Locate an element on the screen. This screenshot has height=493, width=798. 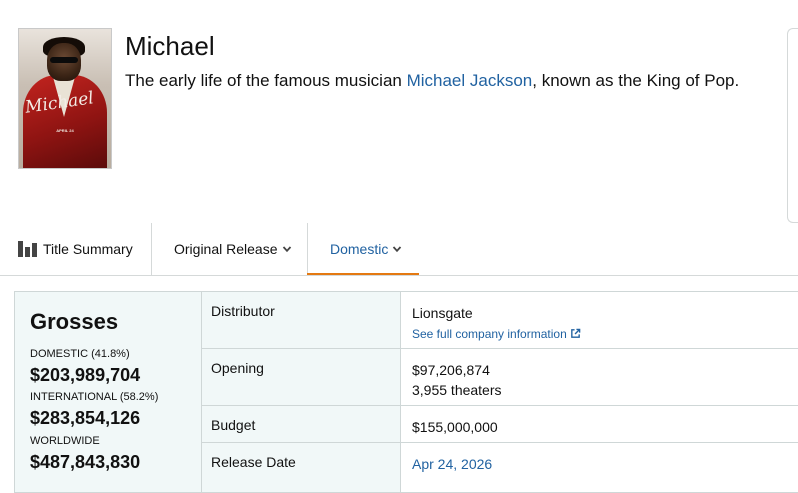
international-label: INTERNATIONAL (58.2%) is located at coordinates (94, 397).